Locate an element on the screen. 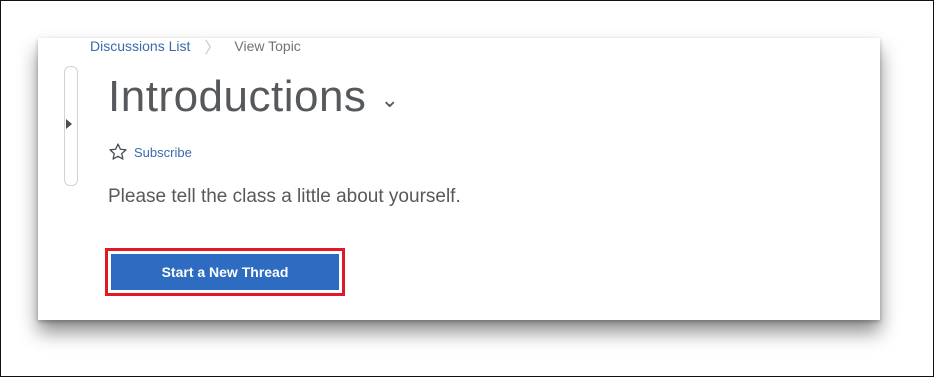 This screenshot has width=934, height=377. side-panel-toggle is located at coordinates (71, 126).